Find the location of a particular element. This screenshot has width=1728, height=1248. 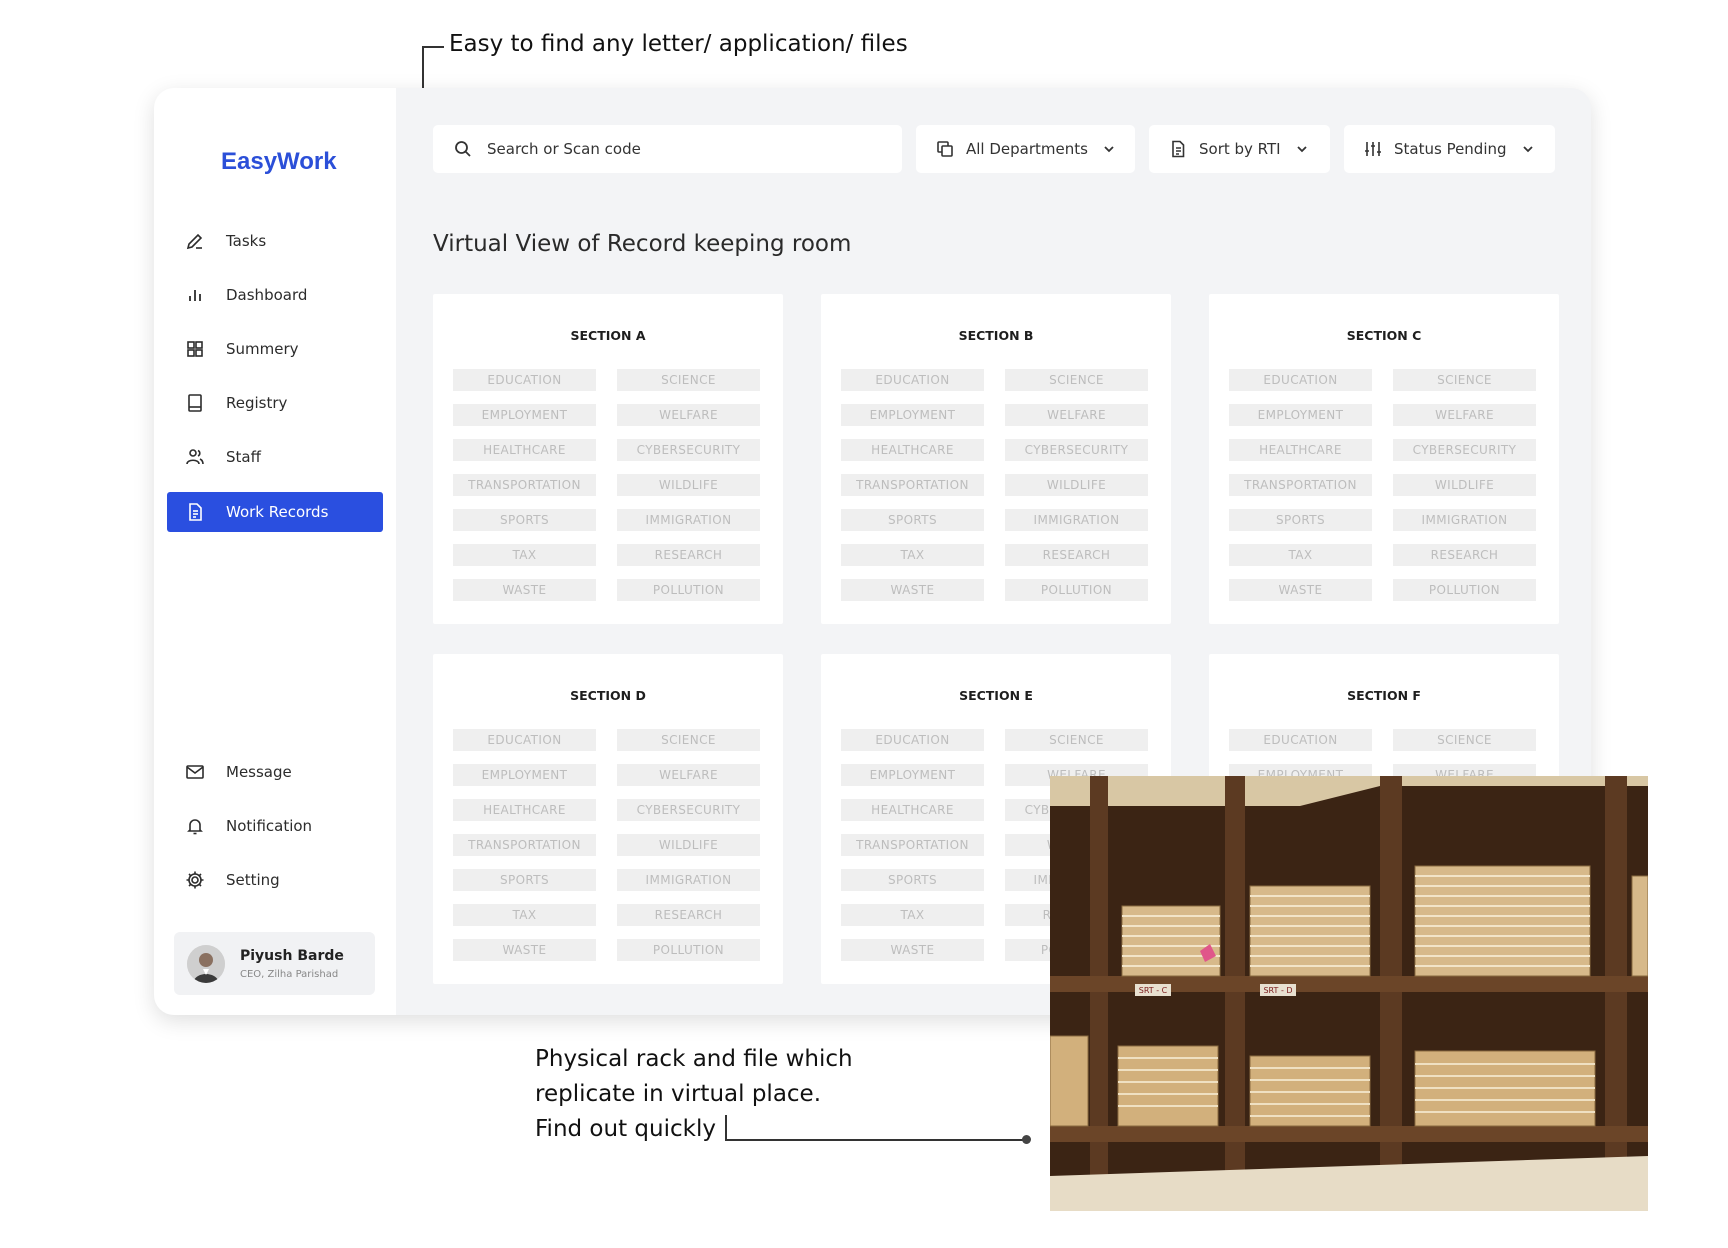

sidebar-item-staff: Staff is located at coordinates (275, 457).